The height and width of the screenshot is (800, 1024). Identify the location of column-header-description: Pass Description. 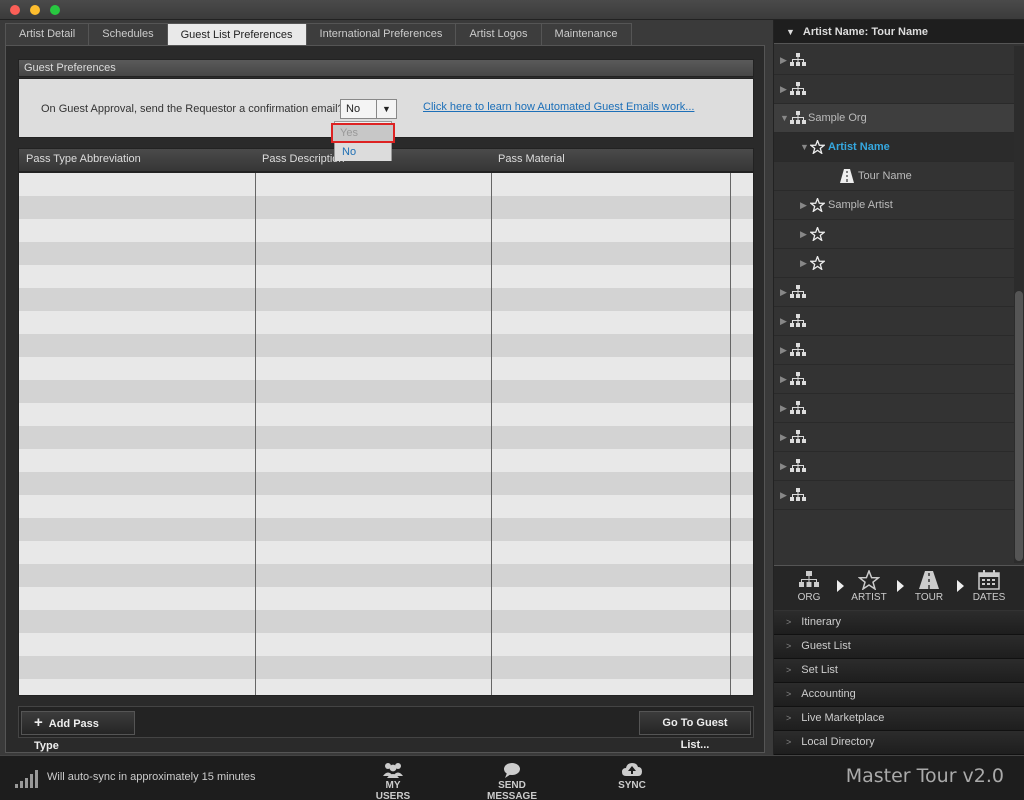
(303, 159).